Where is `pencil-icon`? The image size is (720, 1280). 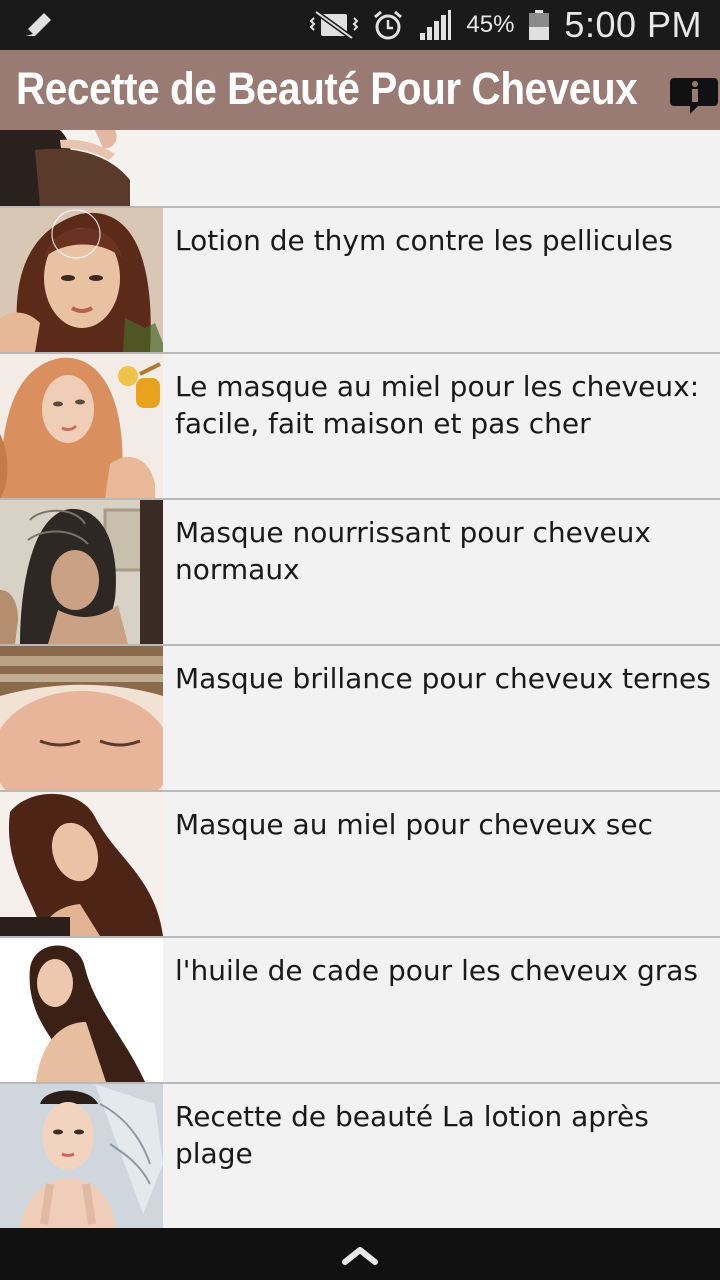 pencil-icon is located at coordinates (38, 24).